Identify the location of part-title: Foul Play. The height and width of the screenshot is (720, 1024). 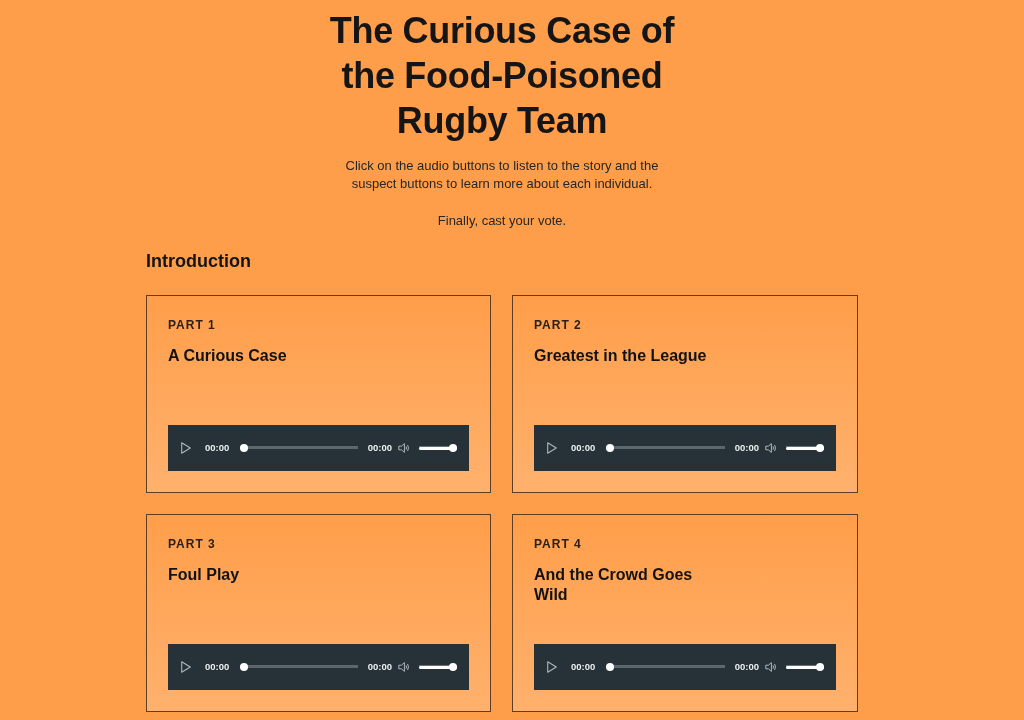
(204, 575).